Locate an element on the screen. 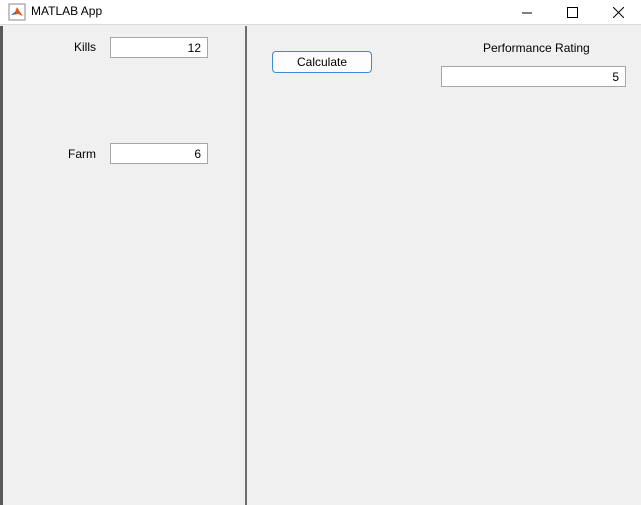 The image size is (641, 505). close-icon is located at coordinates (618, 12).